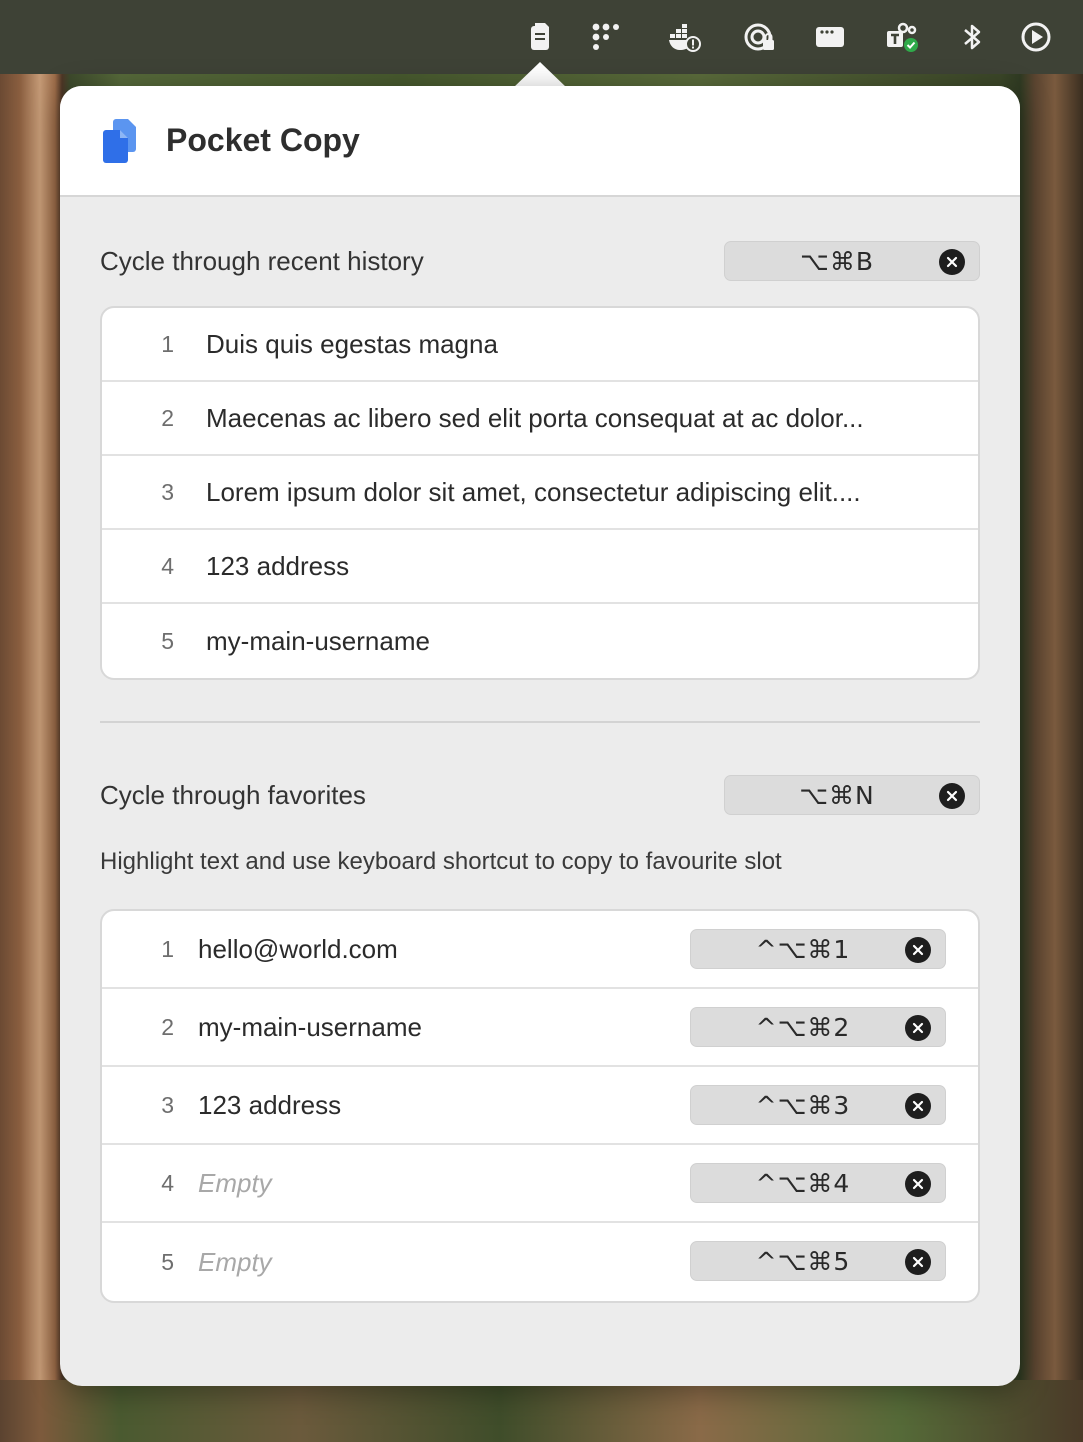 The image size is (1083, 1442). What do you see at coordinates (167, 948) in the screenshot?
I see `slot-number: 1` at bounding box center [167, 948].